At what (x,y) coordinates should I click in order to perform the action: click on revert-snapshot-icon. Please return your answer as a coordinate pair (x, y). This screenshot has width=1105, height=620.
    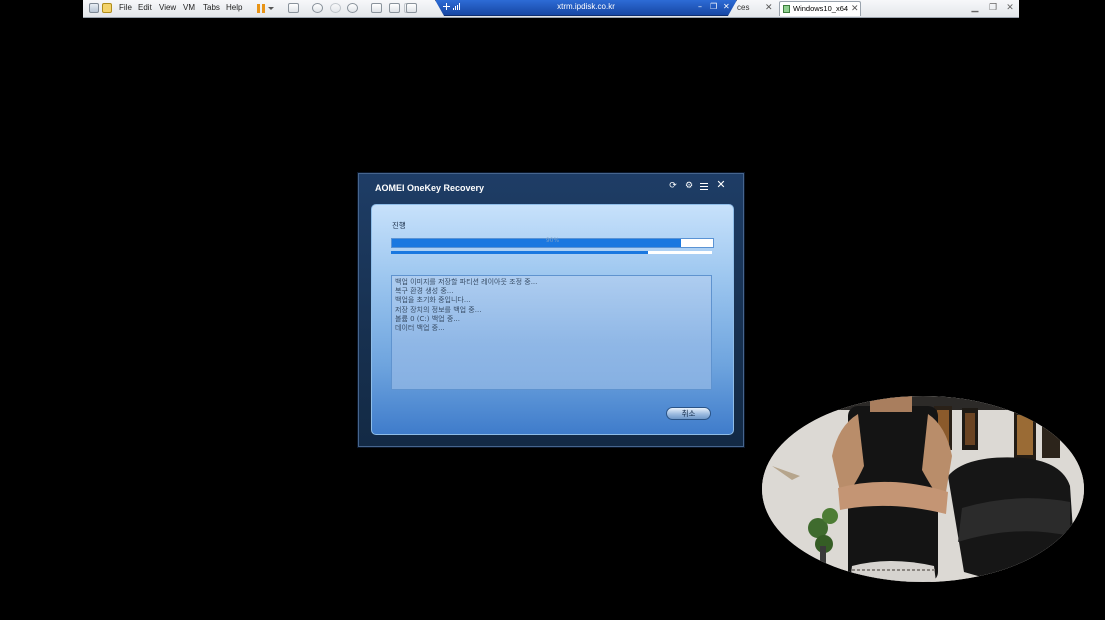
    Looking at the image, I should click on (335, 8).